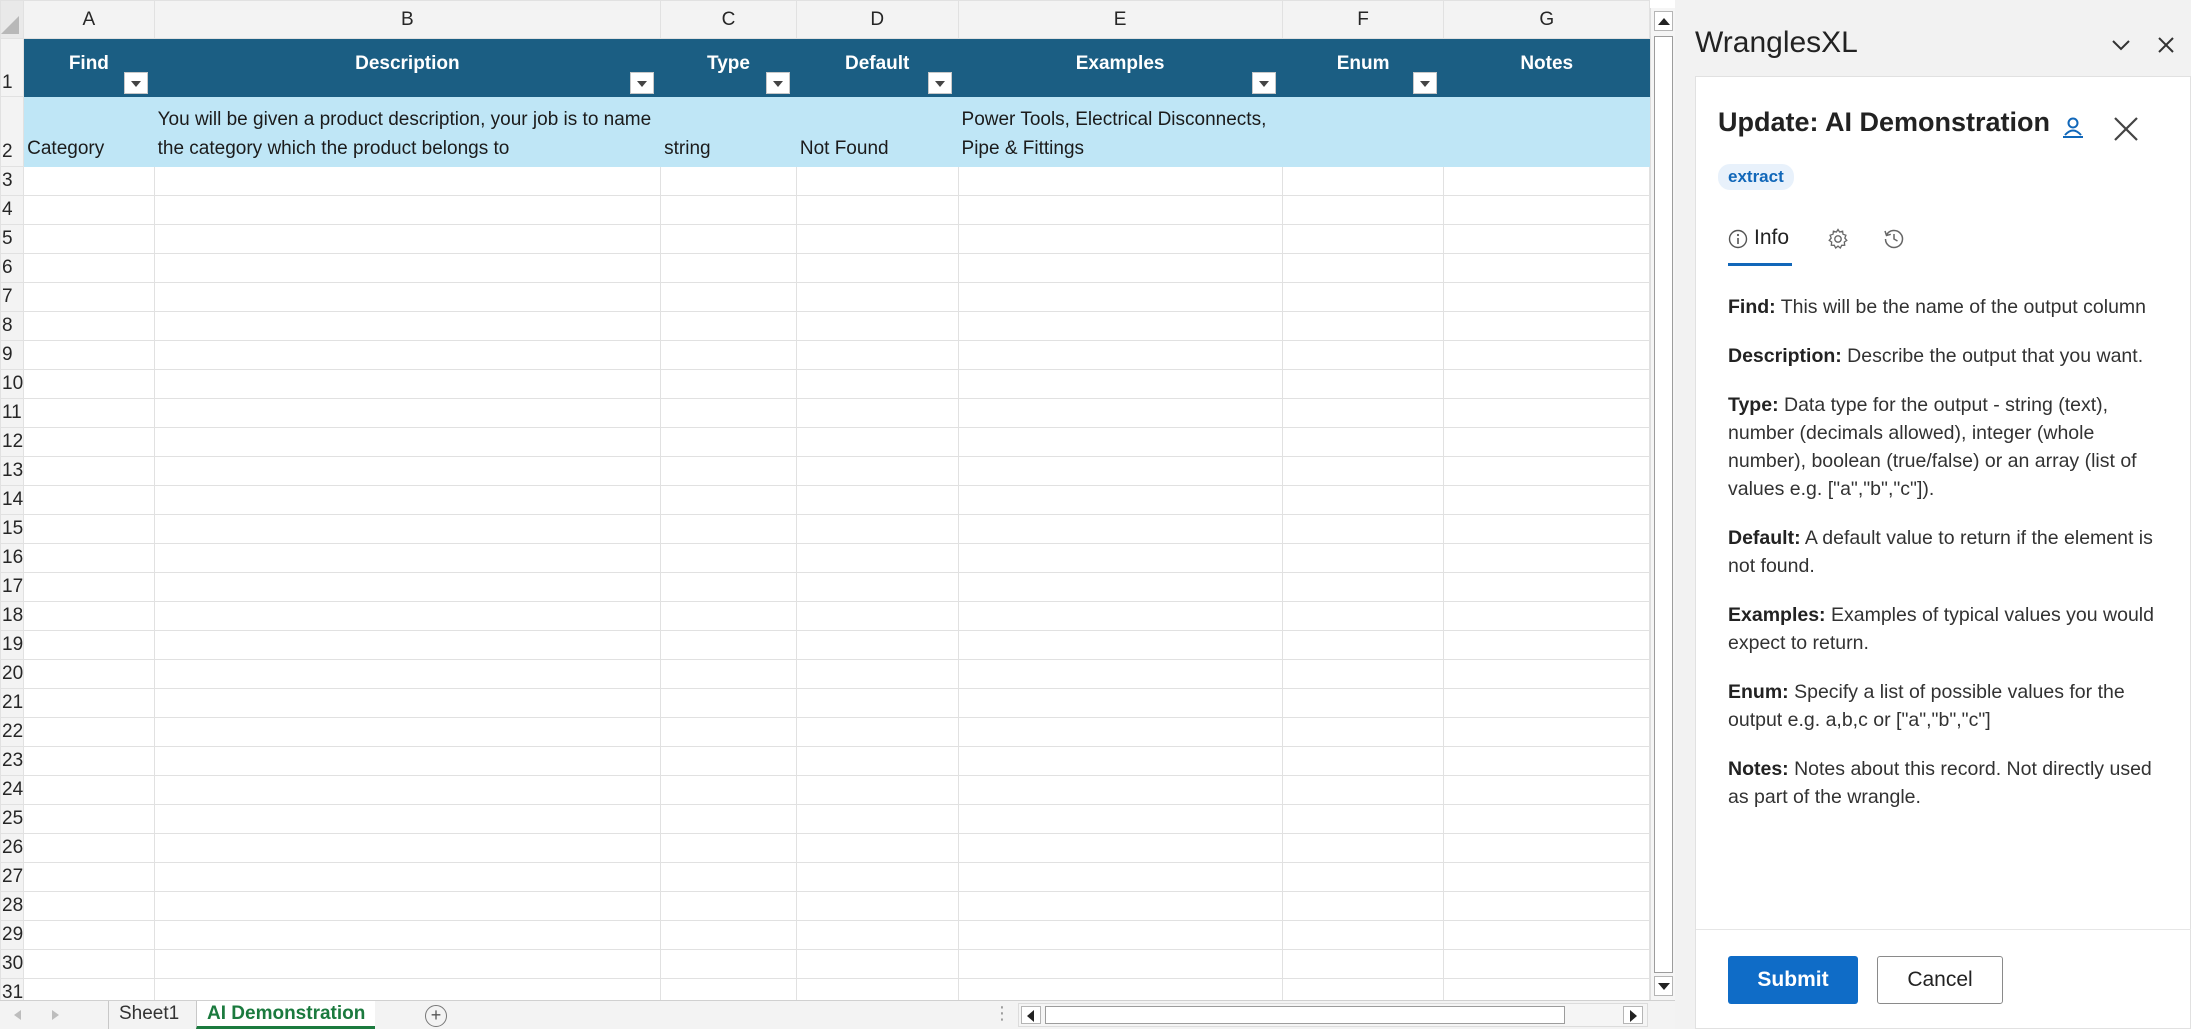 This screenshot has width=2191, height=1029. What do you see at coordinates (1546, 131) in the screenshot?
I see `cell-notes` at bounding box center [1546, 131].